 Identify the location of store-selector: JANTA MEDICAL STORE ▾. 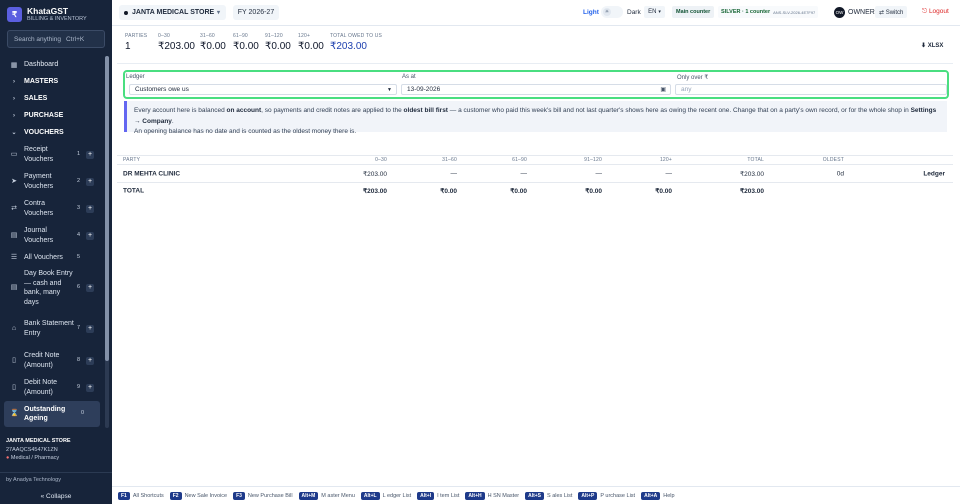
(172, 12).